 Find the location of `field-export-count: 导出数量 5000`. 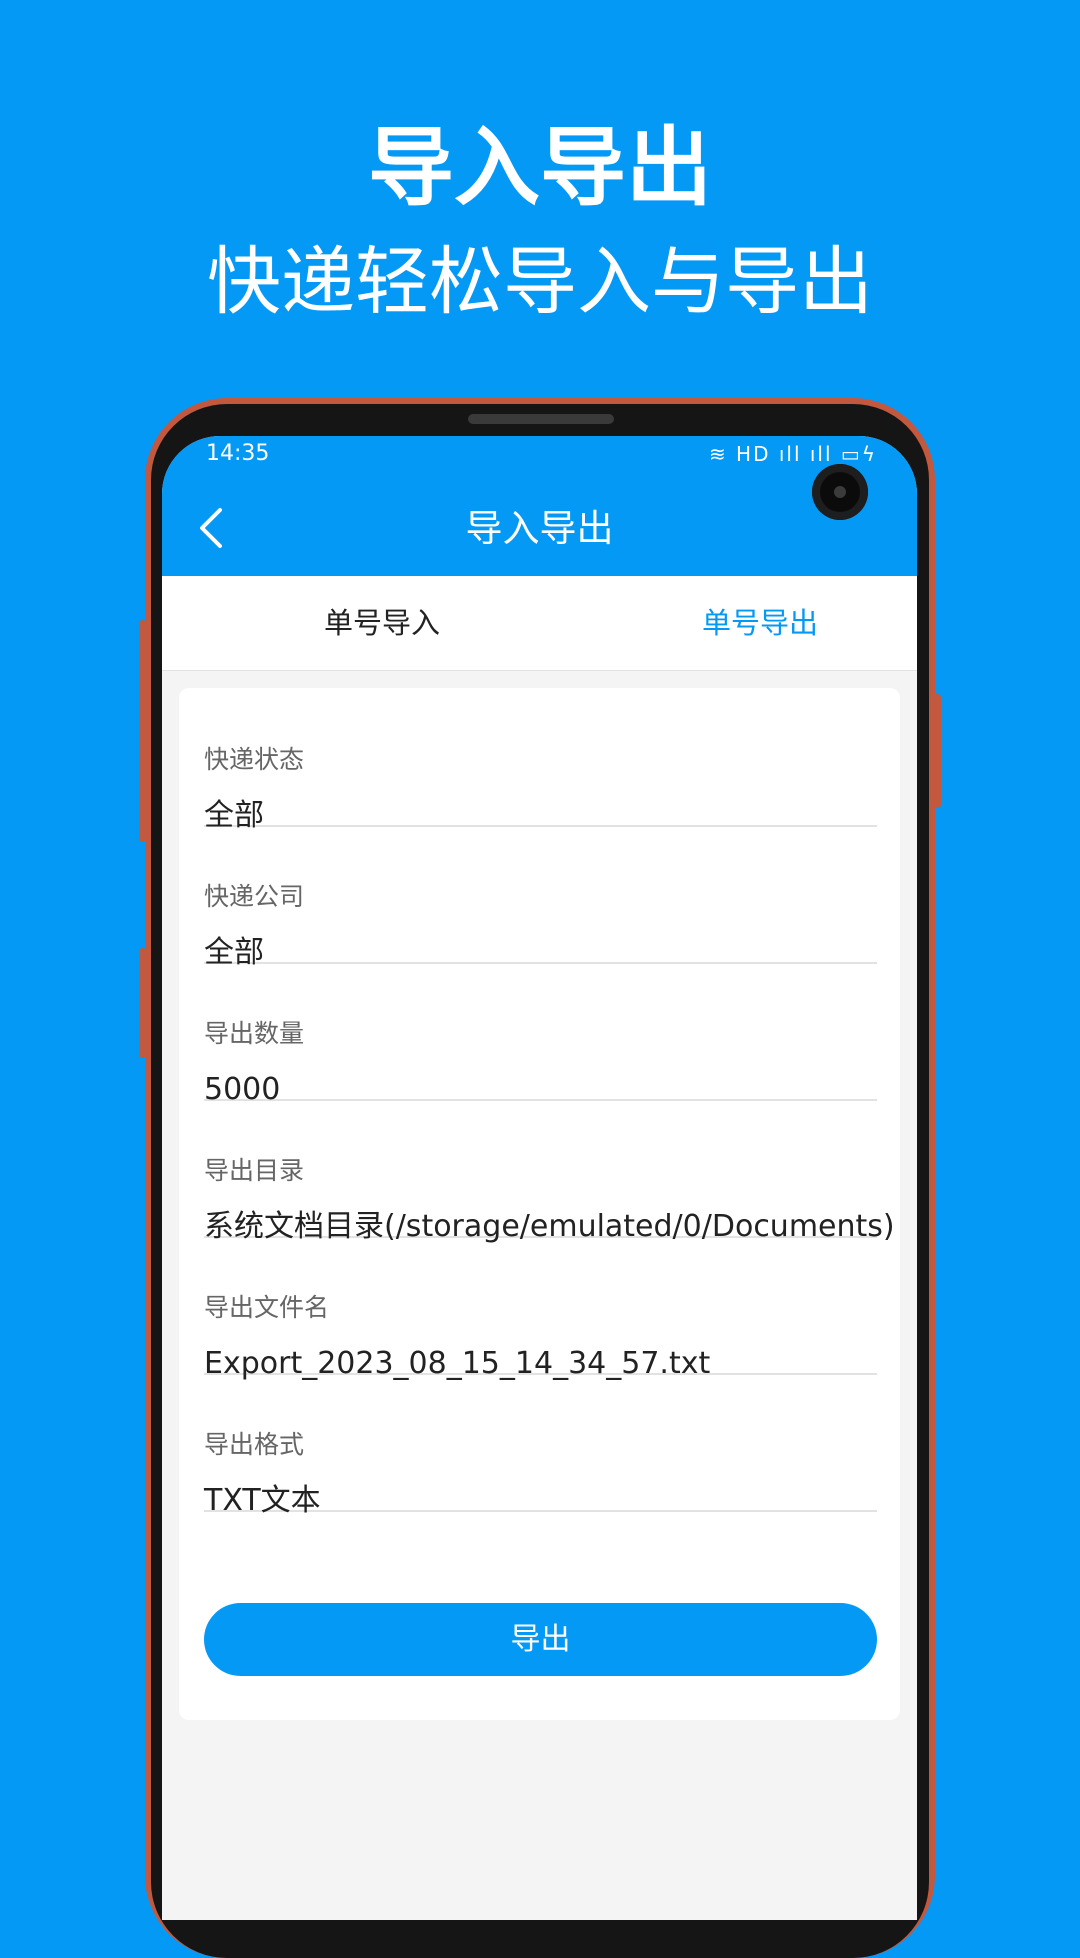

field-export-count: 导出数量 5000 is located at coordinates (540, 1034).